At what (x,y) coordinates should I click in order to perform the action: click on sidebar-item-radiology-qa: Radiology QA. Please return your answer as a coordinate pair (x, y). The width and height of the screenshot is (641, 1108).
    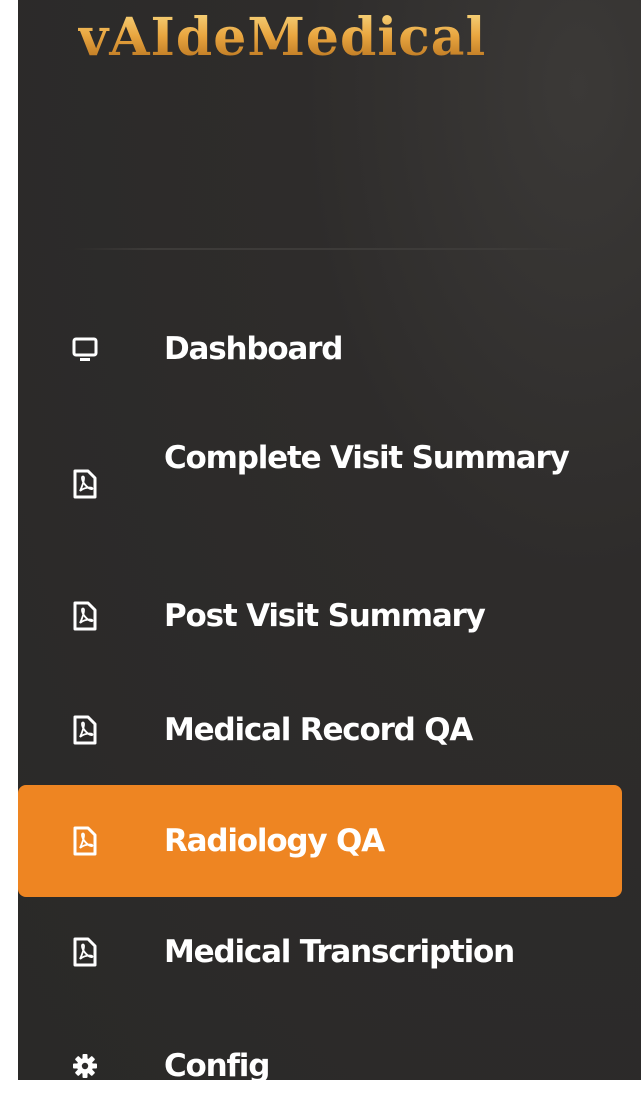
    Looking at the image, I should click on (320, 841).